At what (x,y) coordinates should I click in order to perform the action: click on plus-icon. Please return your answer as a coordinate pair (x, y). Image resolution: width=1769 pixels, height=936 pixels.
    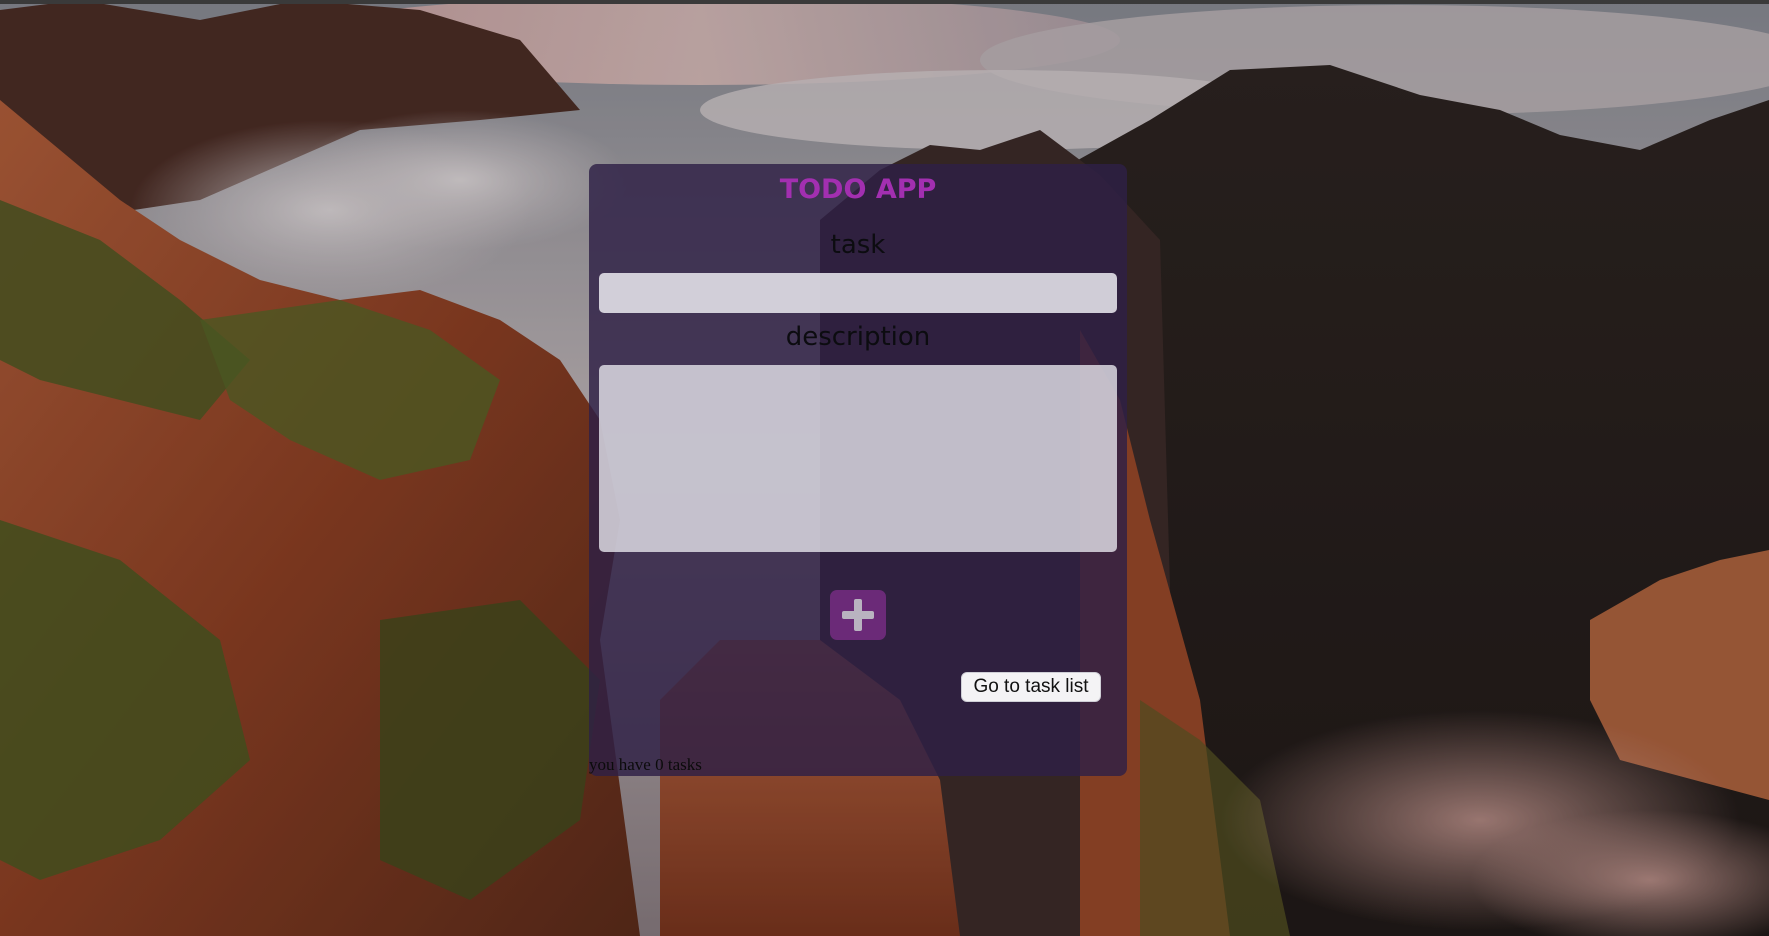
    Looking at the image, I should click on (858, 615).